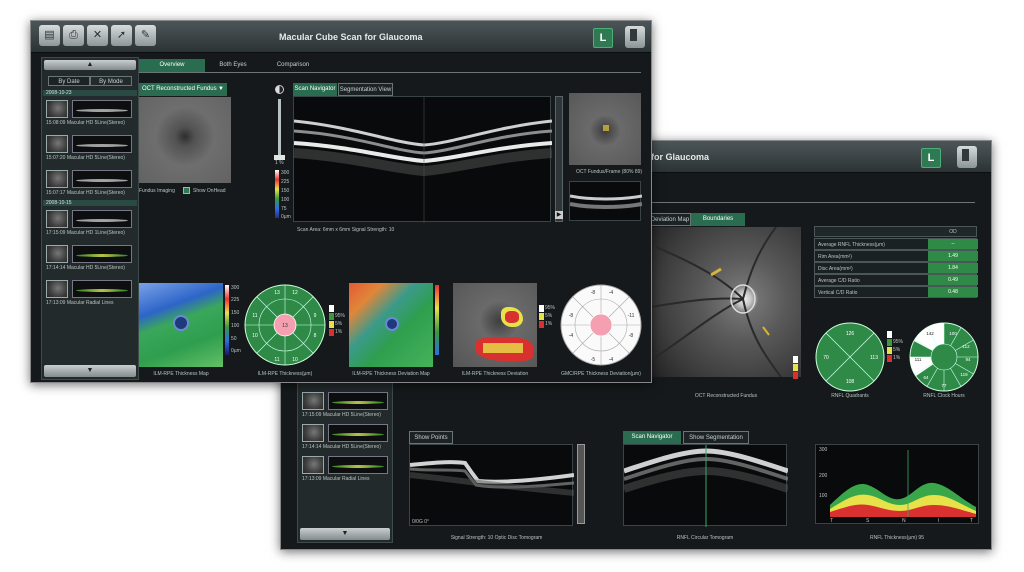  What do you see at coordinates (495, 325) in the screenshot?
I see `thickness-deviation-overlay` at bounding box center [495, 325].